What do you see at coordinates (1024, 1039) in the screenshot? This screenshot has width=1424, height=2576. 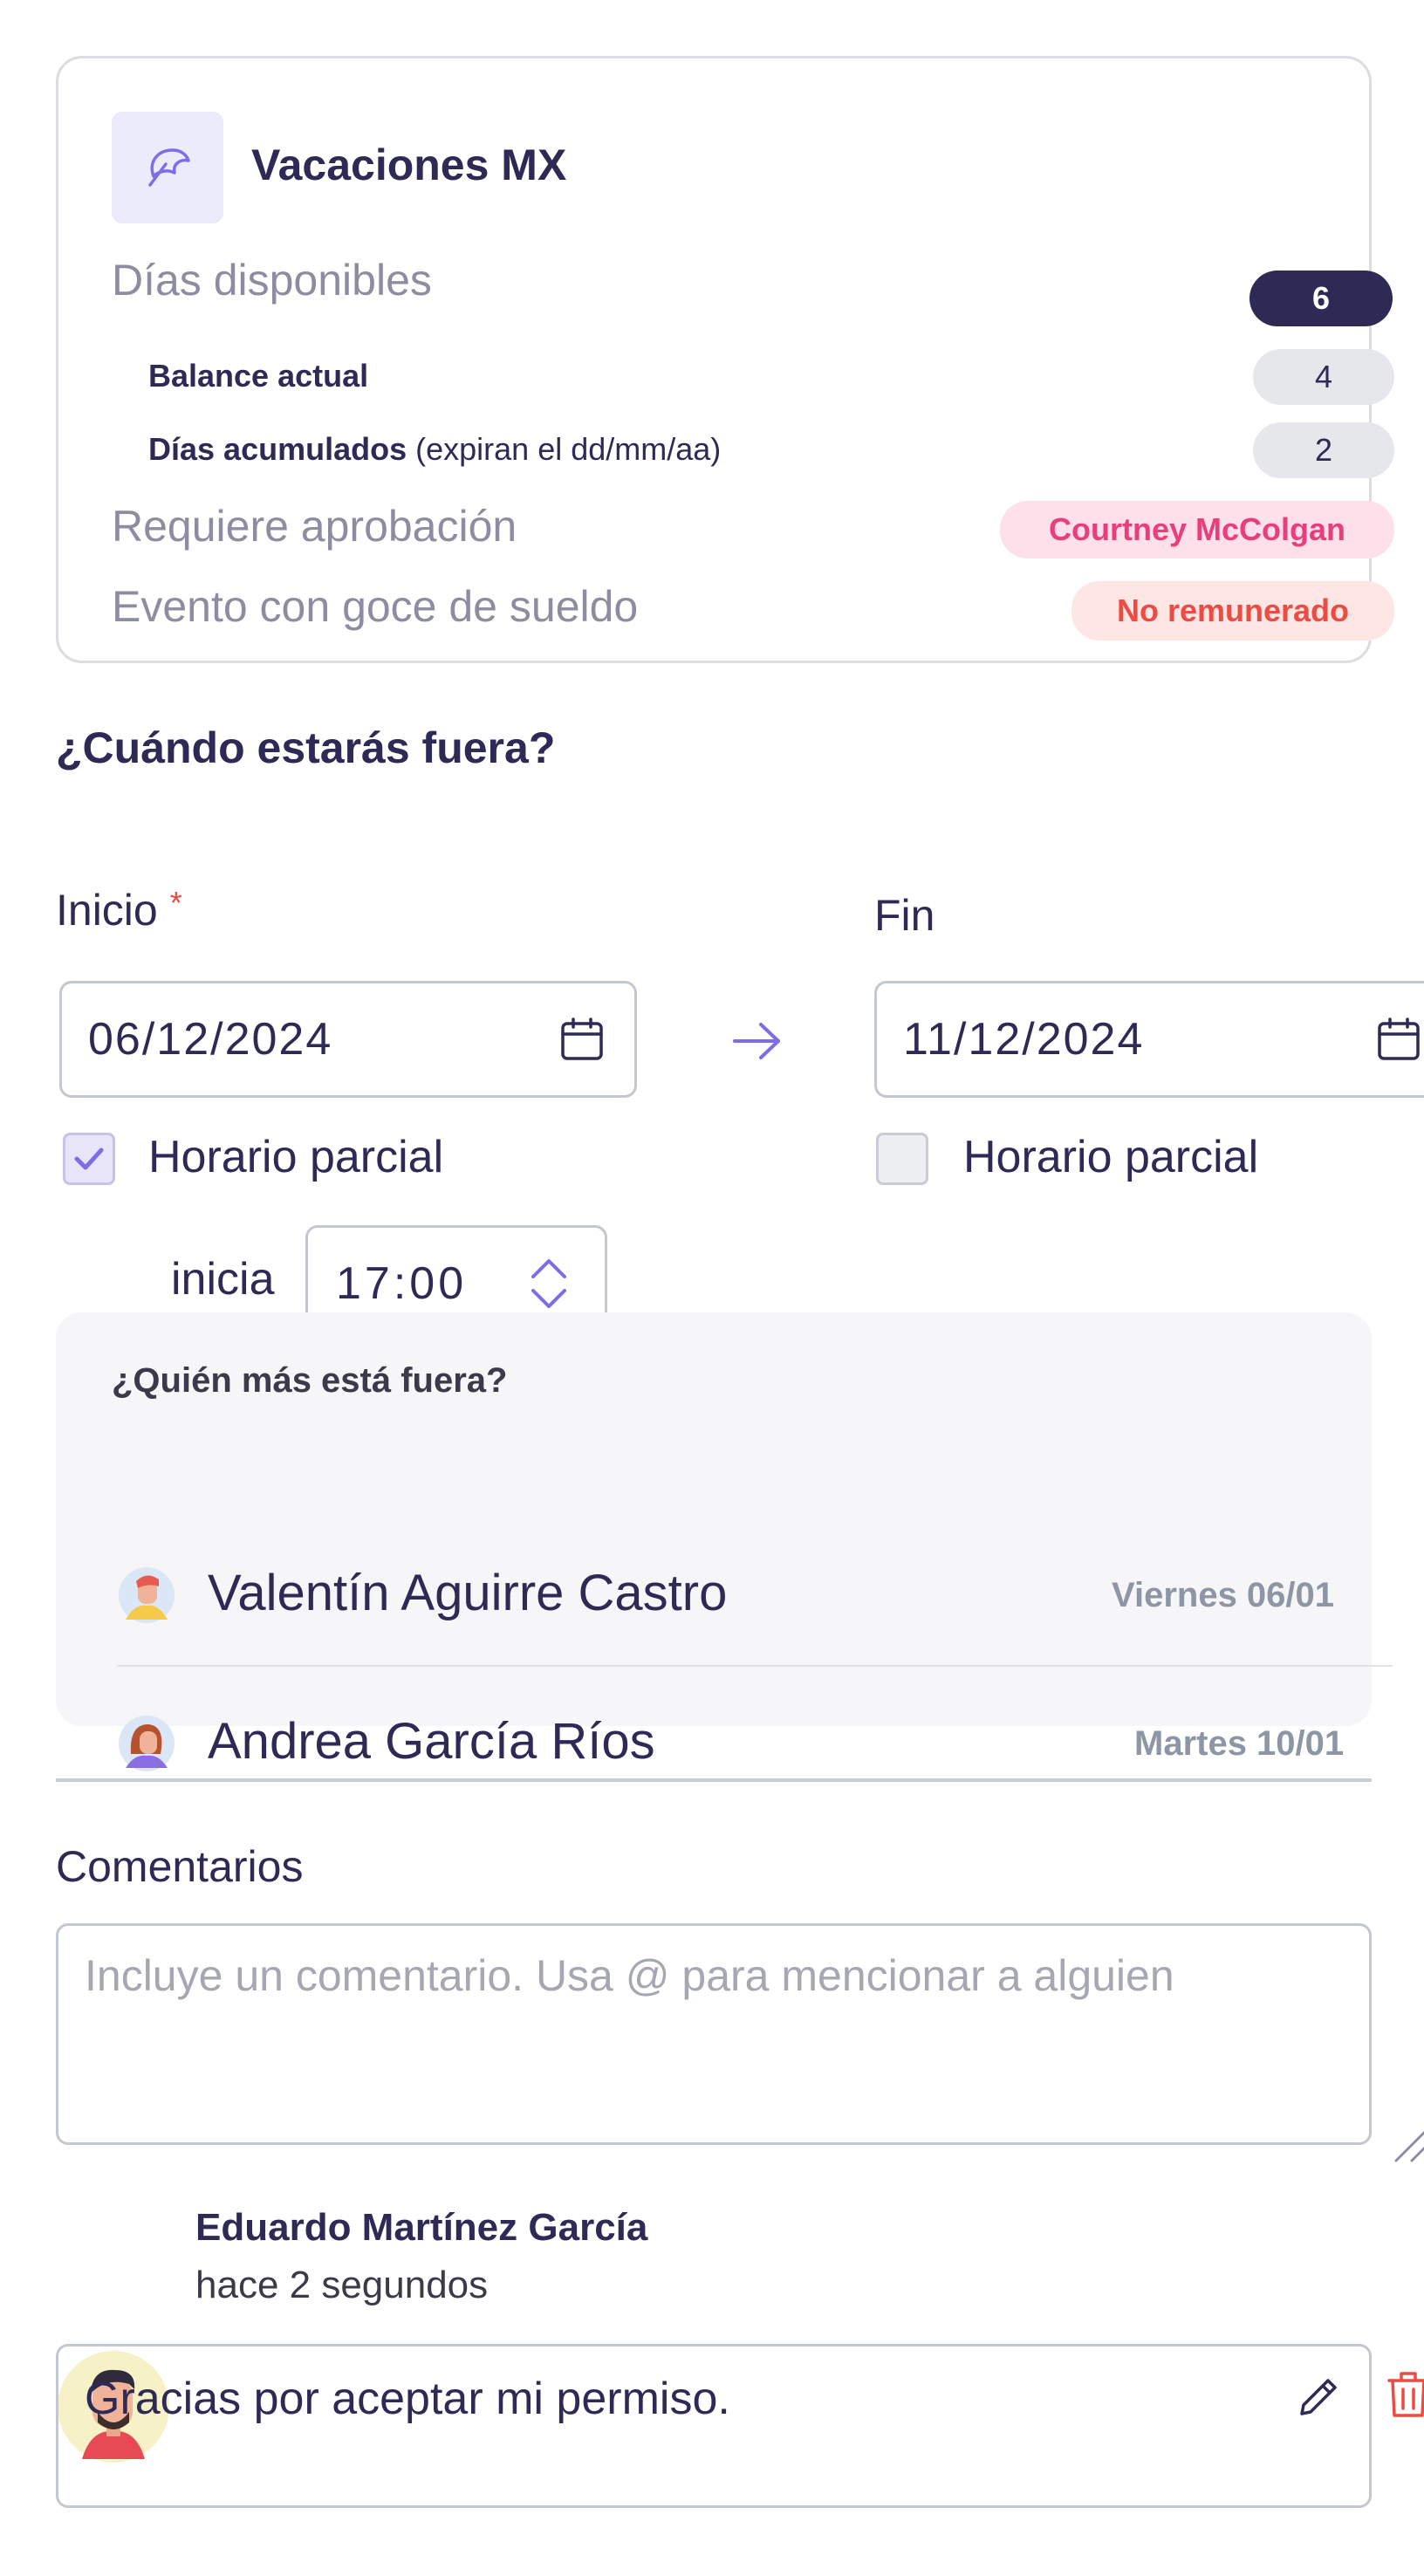 I see `end-date-value: 11/12/2024` at bounding box center [1024, 1039].